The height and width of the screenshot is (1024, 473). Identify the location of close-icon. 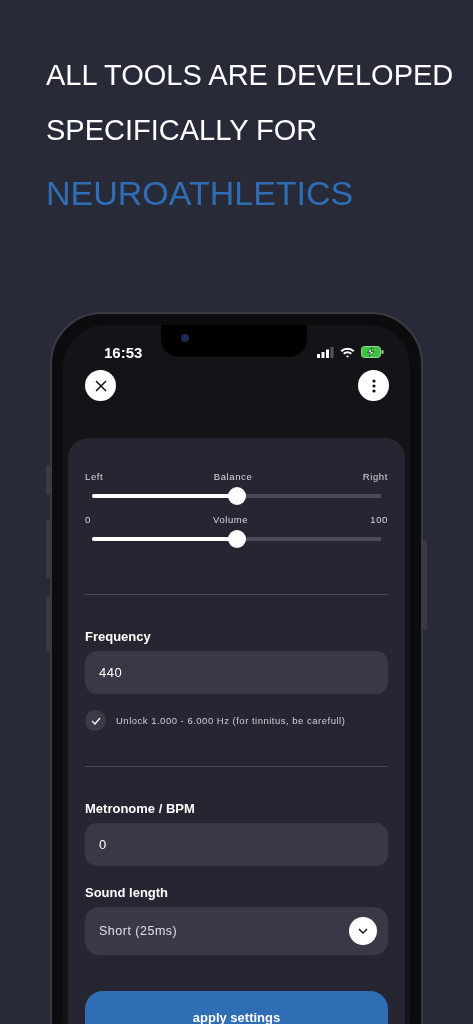
(100, 385).